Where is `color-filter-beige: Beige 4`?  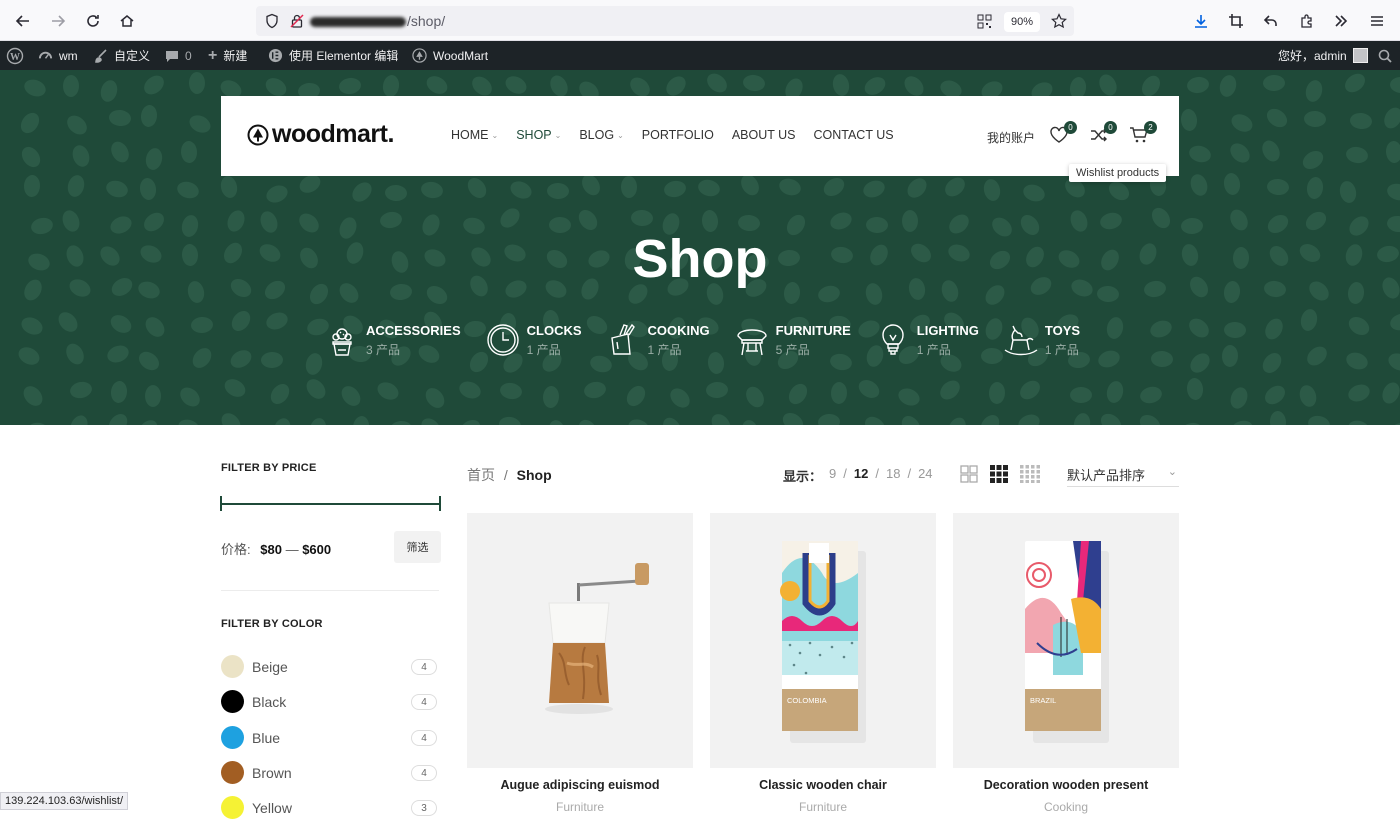 color-filter-beige: Beige 4 is located at coordinates (331, 667).